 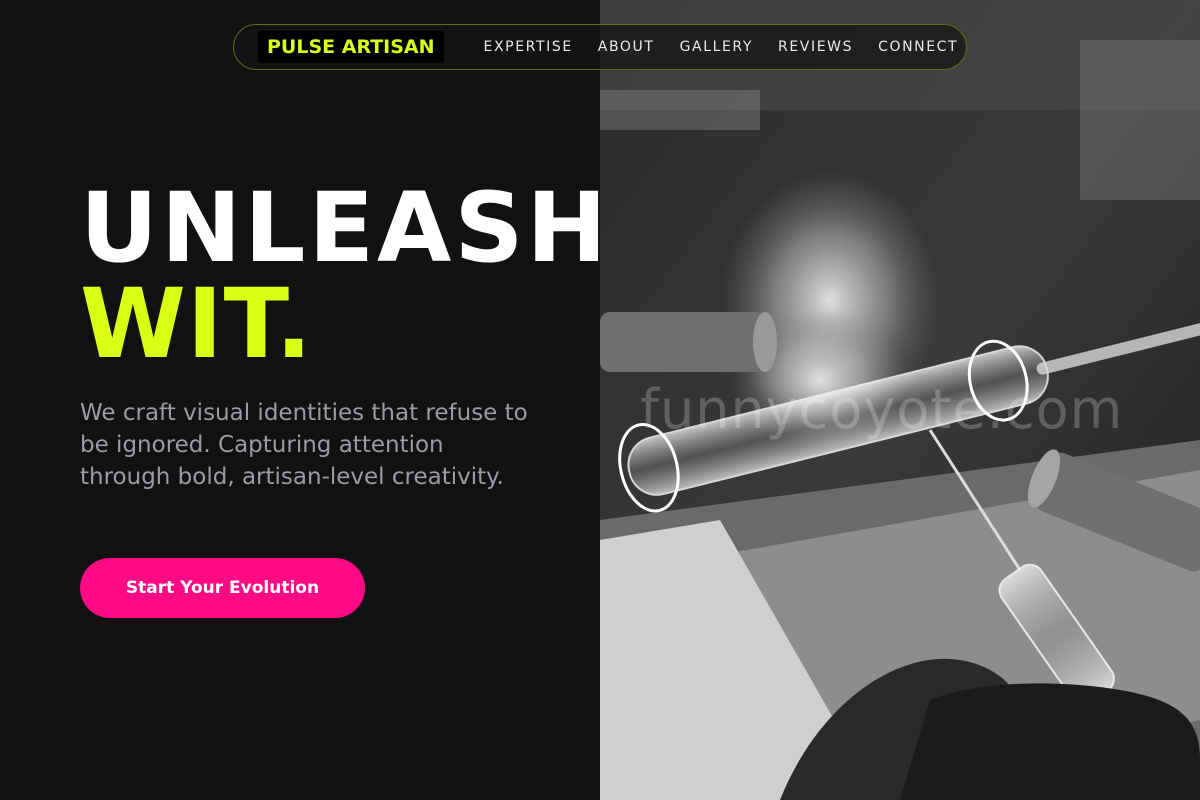 I want to click on nav-link-reviews: REVIEWS, so click(x=815, y=47).